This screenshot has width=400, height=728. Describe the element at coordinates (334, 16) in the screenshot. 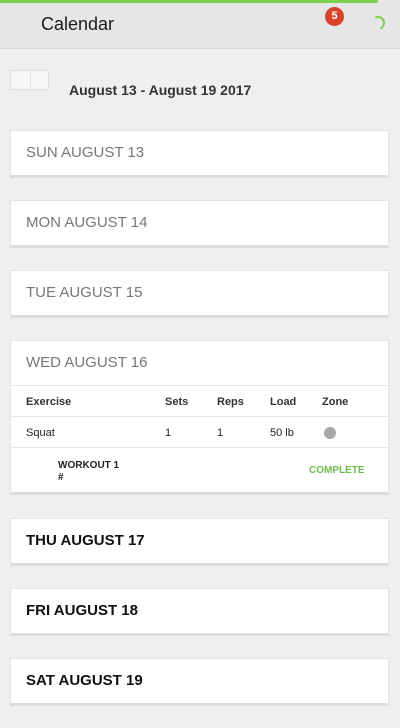

I see `notification-badge: 5` at that location.